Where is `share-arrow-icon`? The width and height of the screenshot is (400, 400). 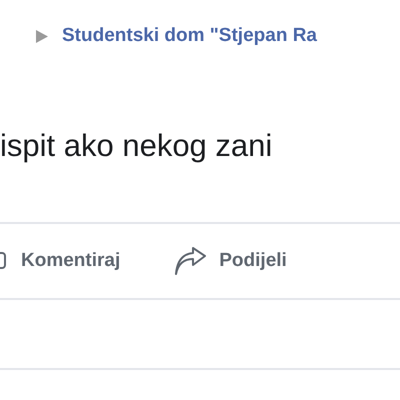 share-arrow-icon is located at coordinates (191, 261).